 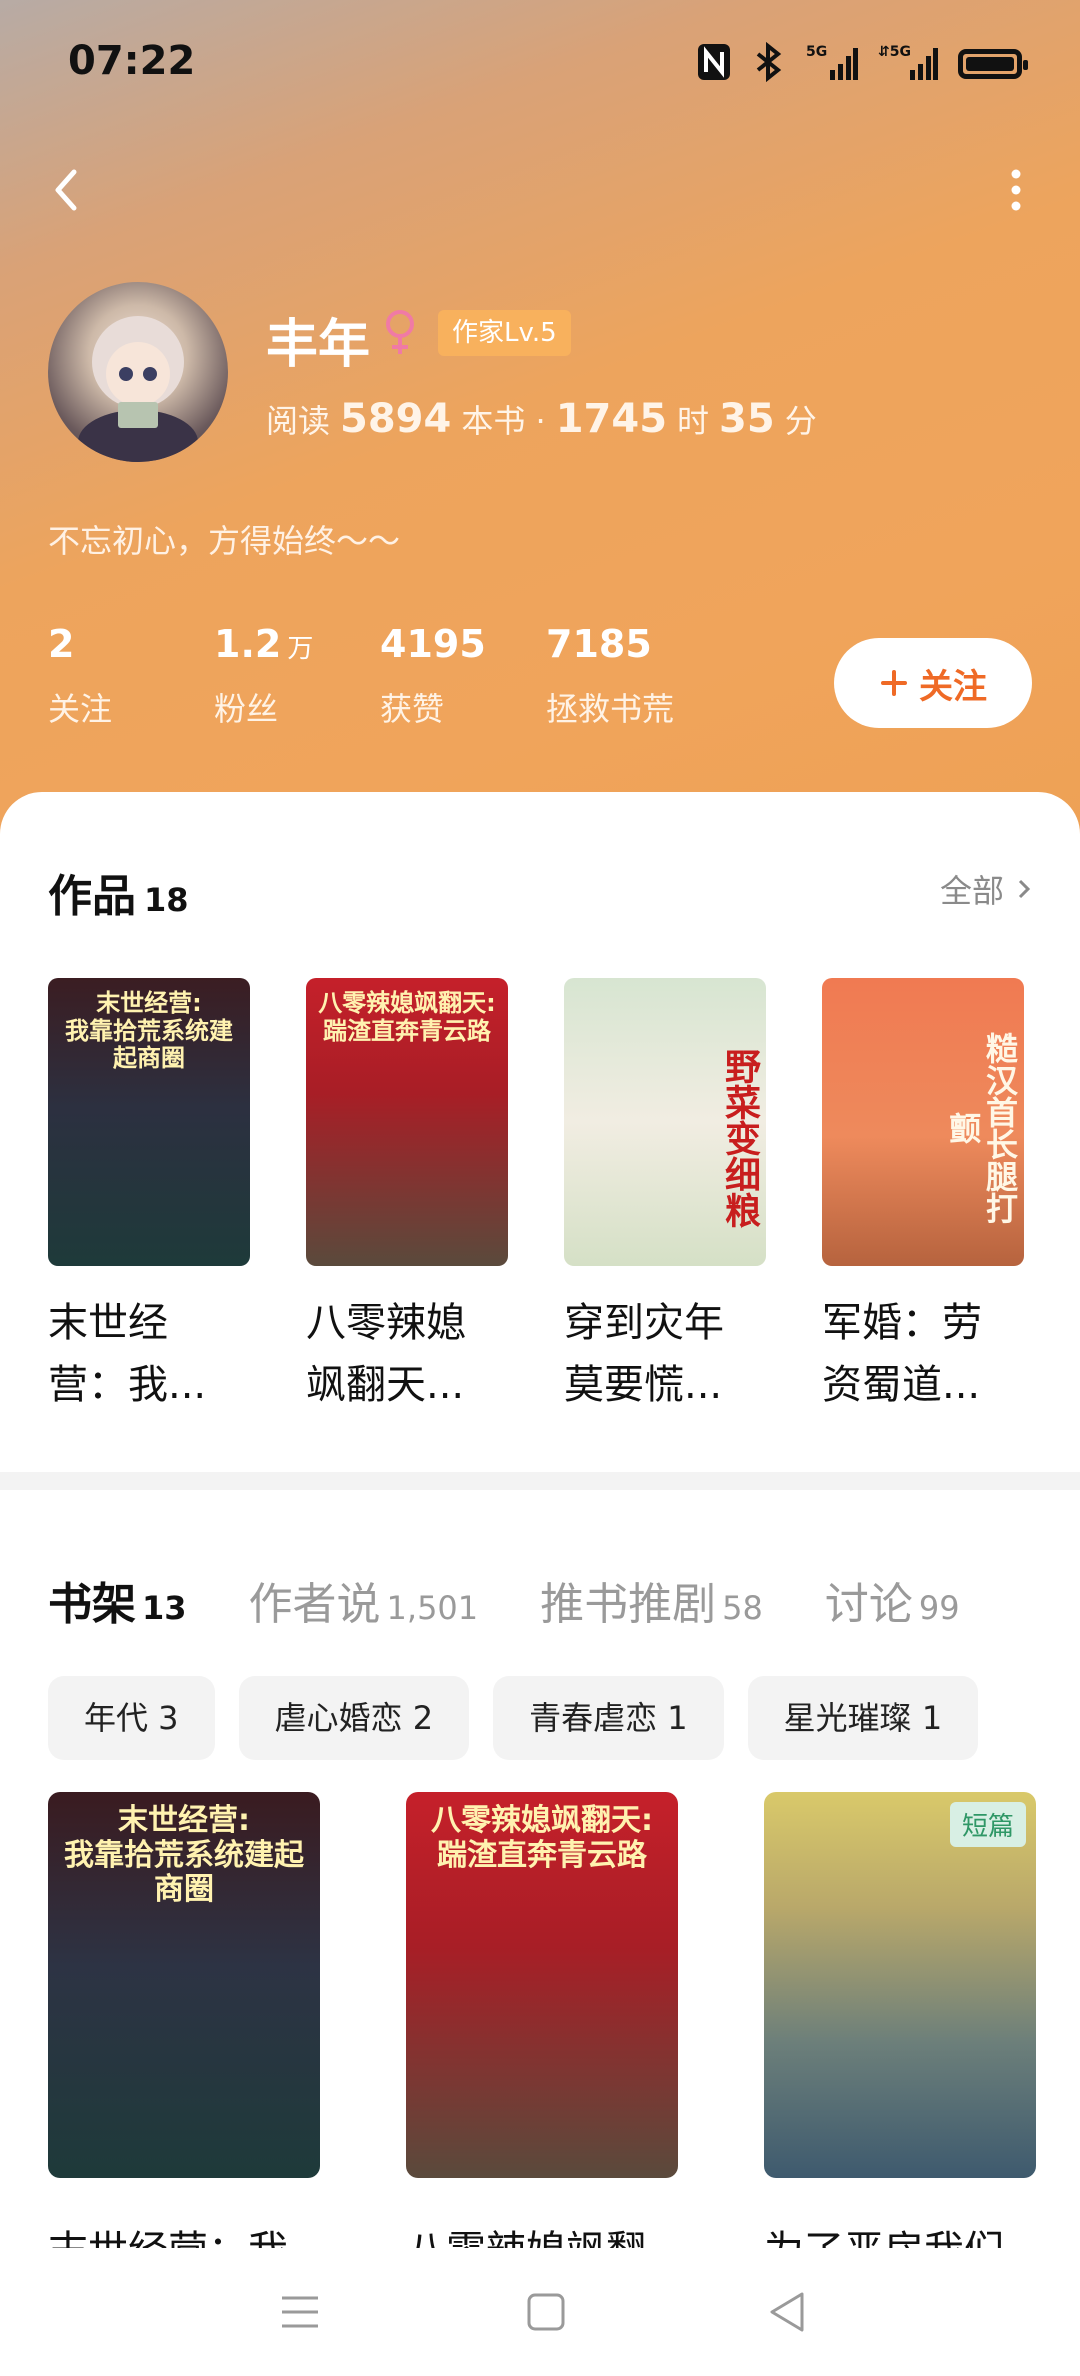 I want to click on chip-romance: 虐心婚恋 2, so click(x=354, y=1718).